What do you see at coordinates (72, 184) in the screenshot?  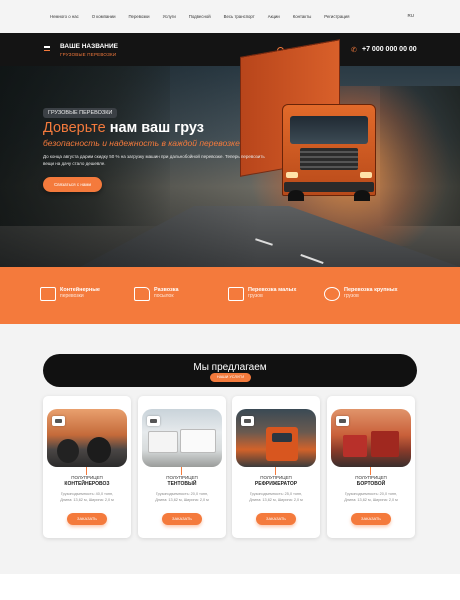 I see `contact-us-button: Связаться с нами` at bounding box center [72, 184].